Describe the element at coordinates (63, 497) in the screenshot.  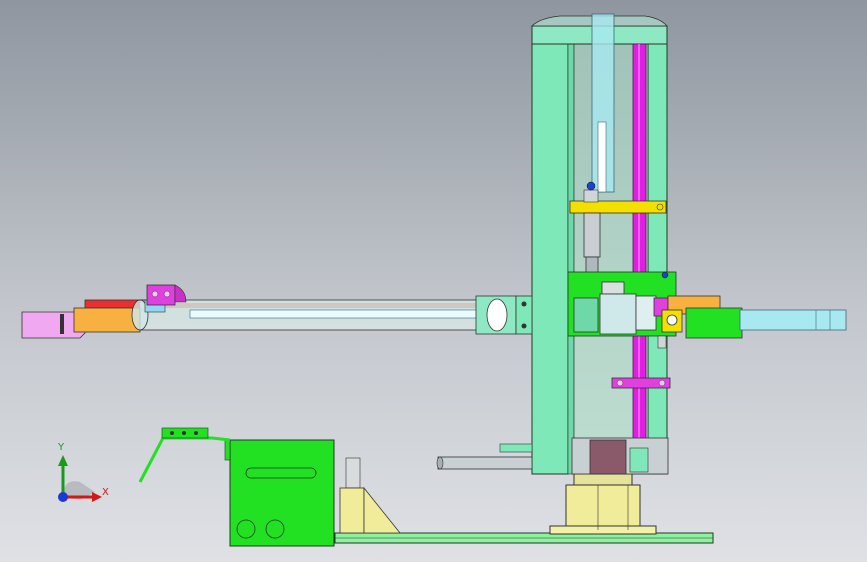
I see `z-axis-dot` at that location.